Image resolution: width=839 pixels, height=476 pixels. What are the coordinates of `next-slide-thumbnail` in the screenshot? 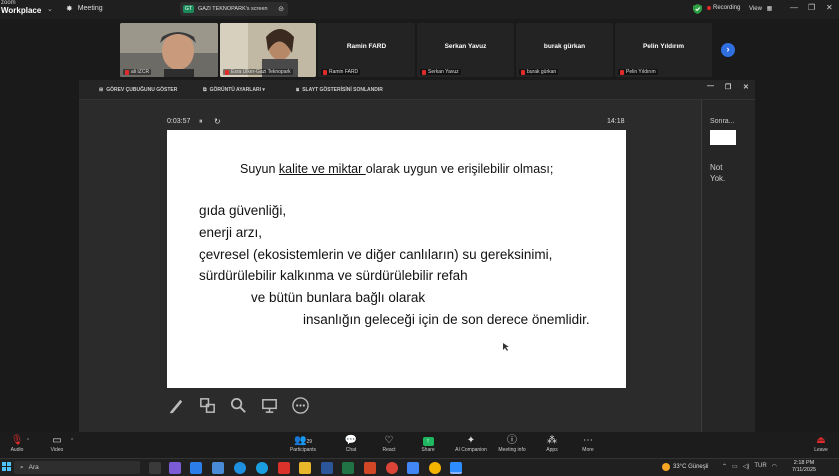 It's located at (723, 137).